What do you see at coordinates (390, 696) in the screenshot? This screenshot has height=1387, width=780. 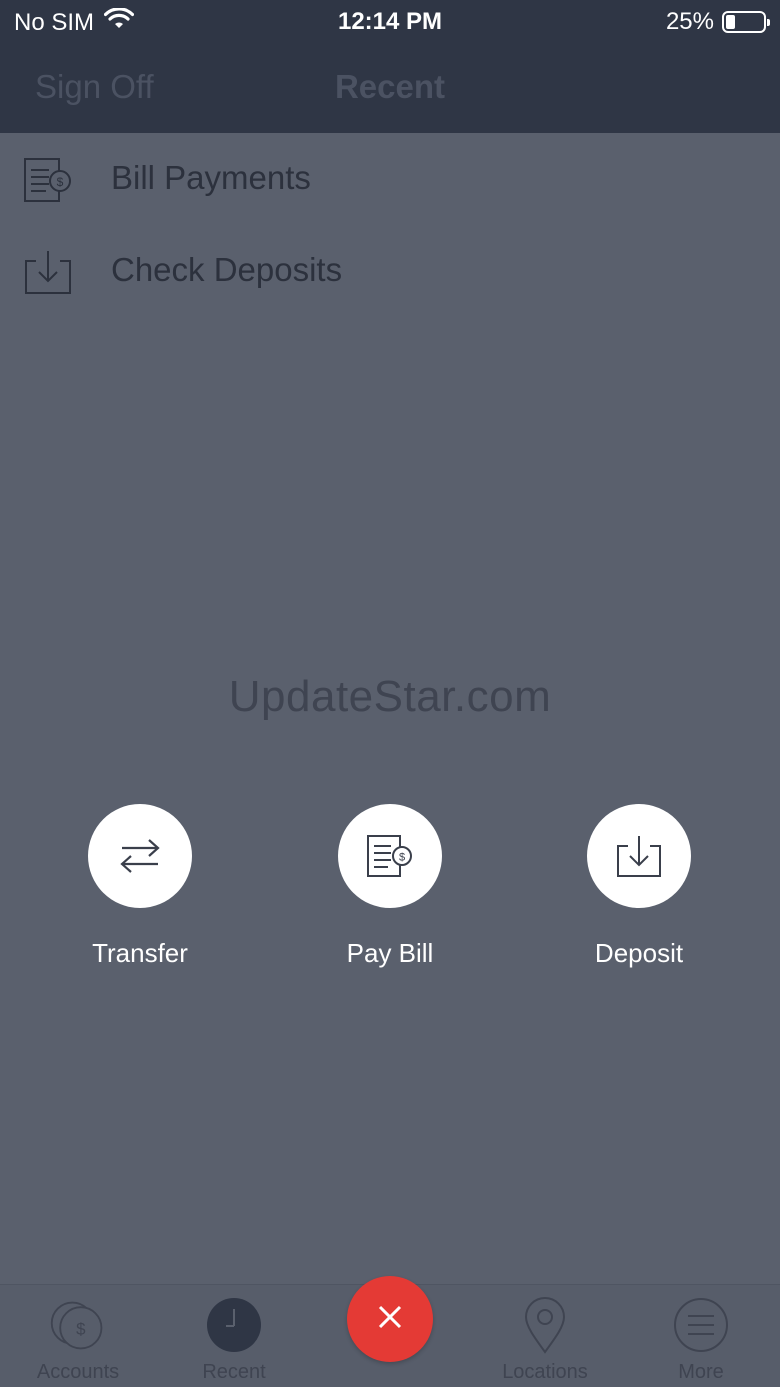 I see `watermark: UpdateStar.com` at bounding box center [390, 696].